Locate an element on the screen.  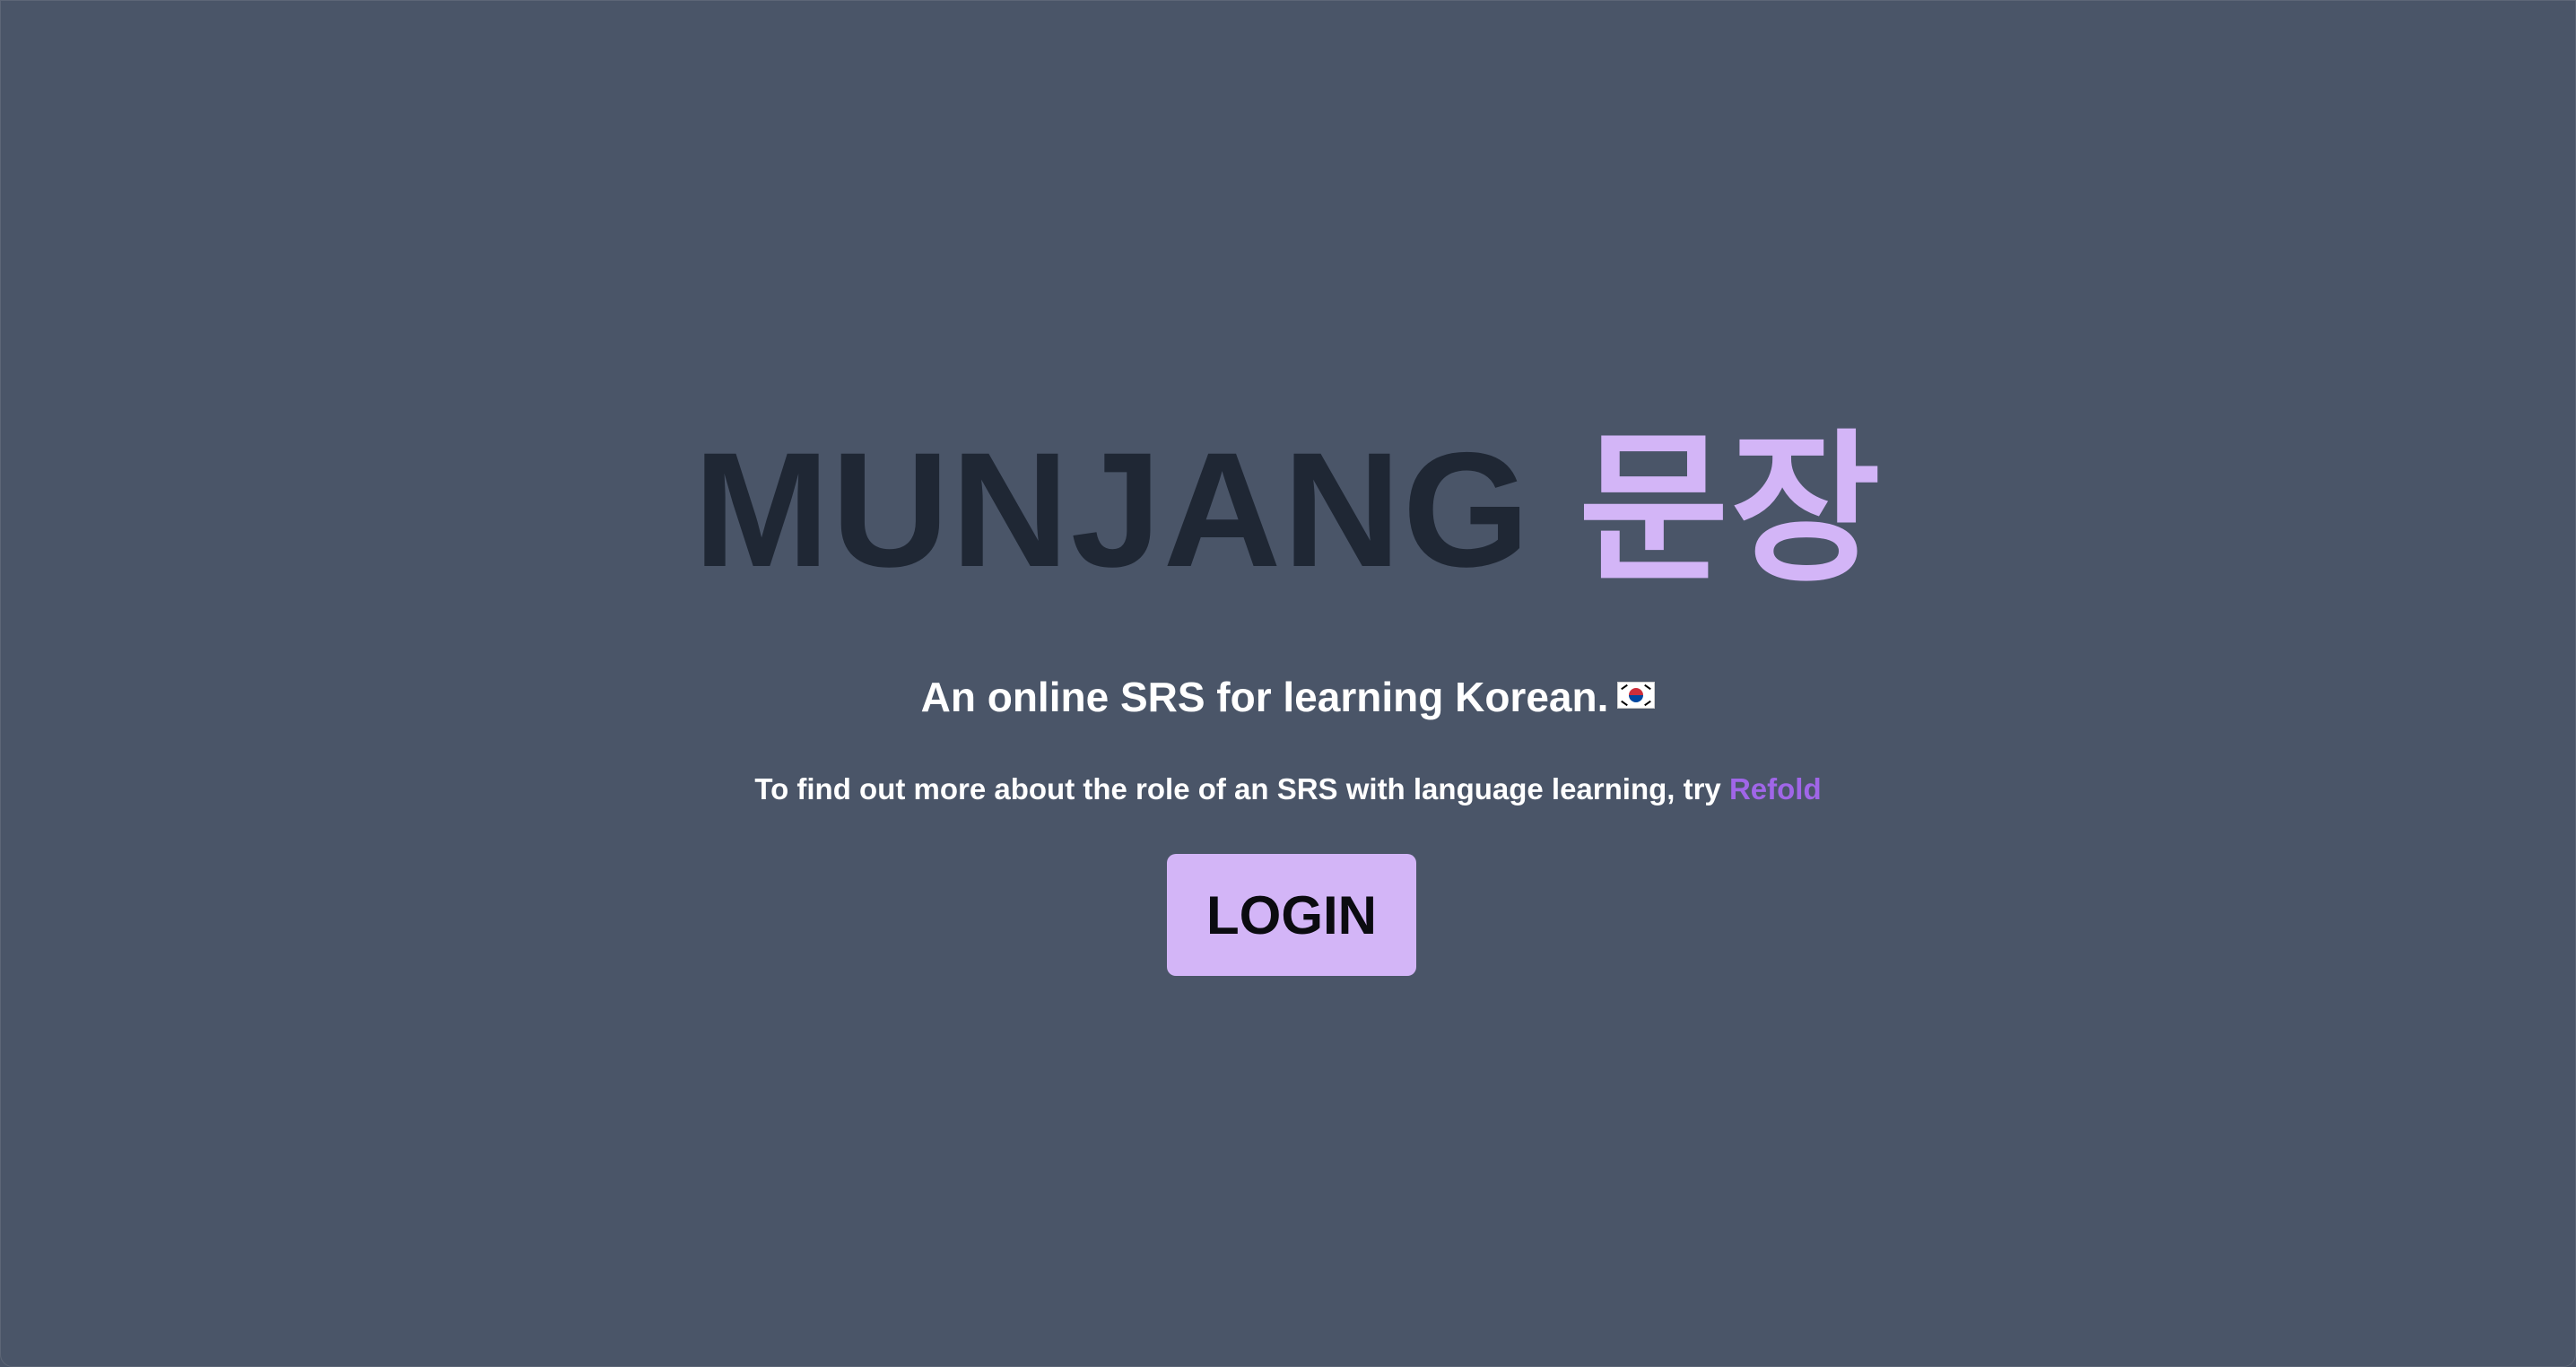
tagline: An online SRS for learning Korean. is located at coordinates (1288, 697).